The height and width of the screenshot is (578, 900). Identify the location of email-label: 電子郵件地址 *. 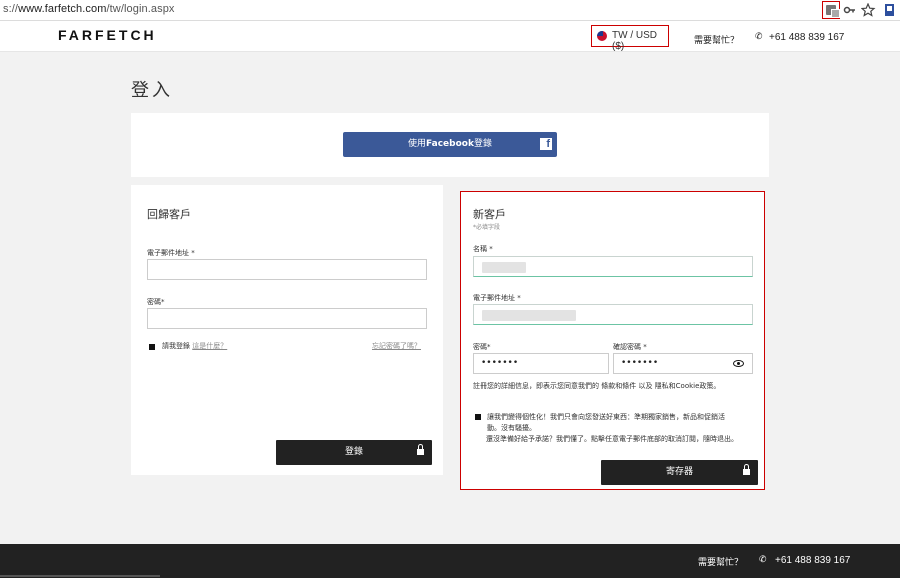
(171, 253).